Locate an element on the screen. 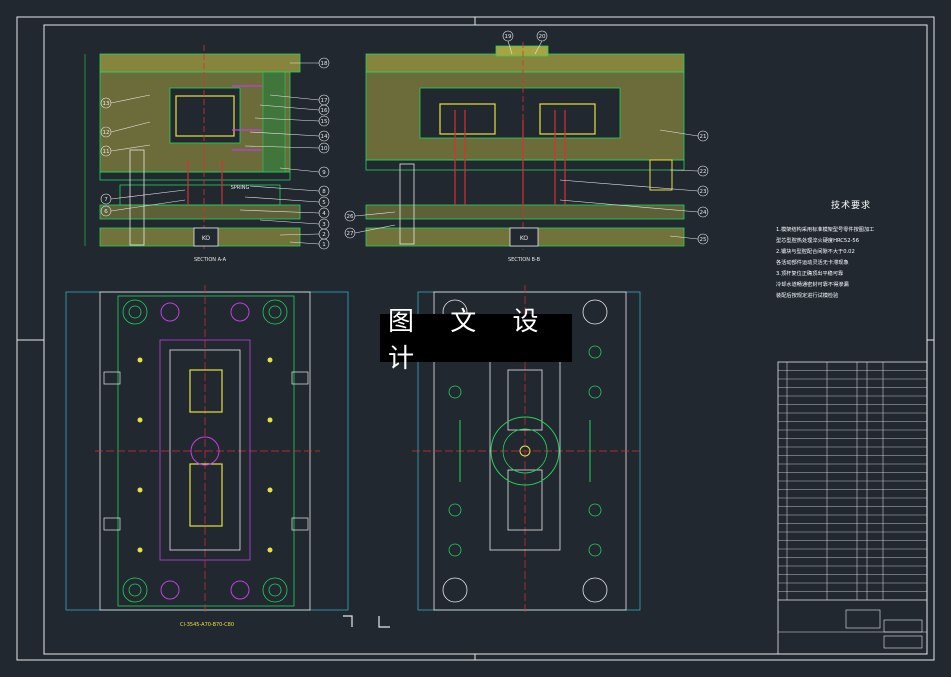 This screenshot has height=677, width=951. balloon-5: 5 is located at coordinates (324, 203).